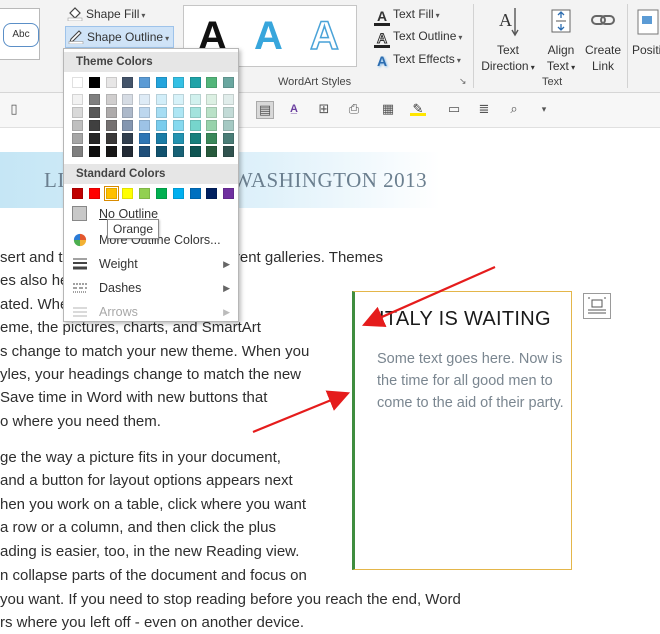 Image resolution: width=660 pixels, height=634 pixels. I want to click on standard-color-swatch-orange, so click(111, 193).